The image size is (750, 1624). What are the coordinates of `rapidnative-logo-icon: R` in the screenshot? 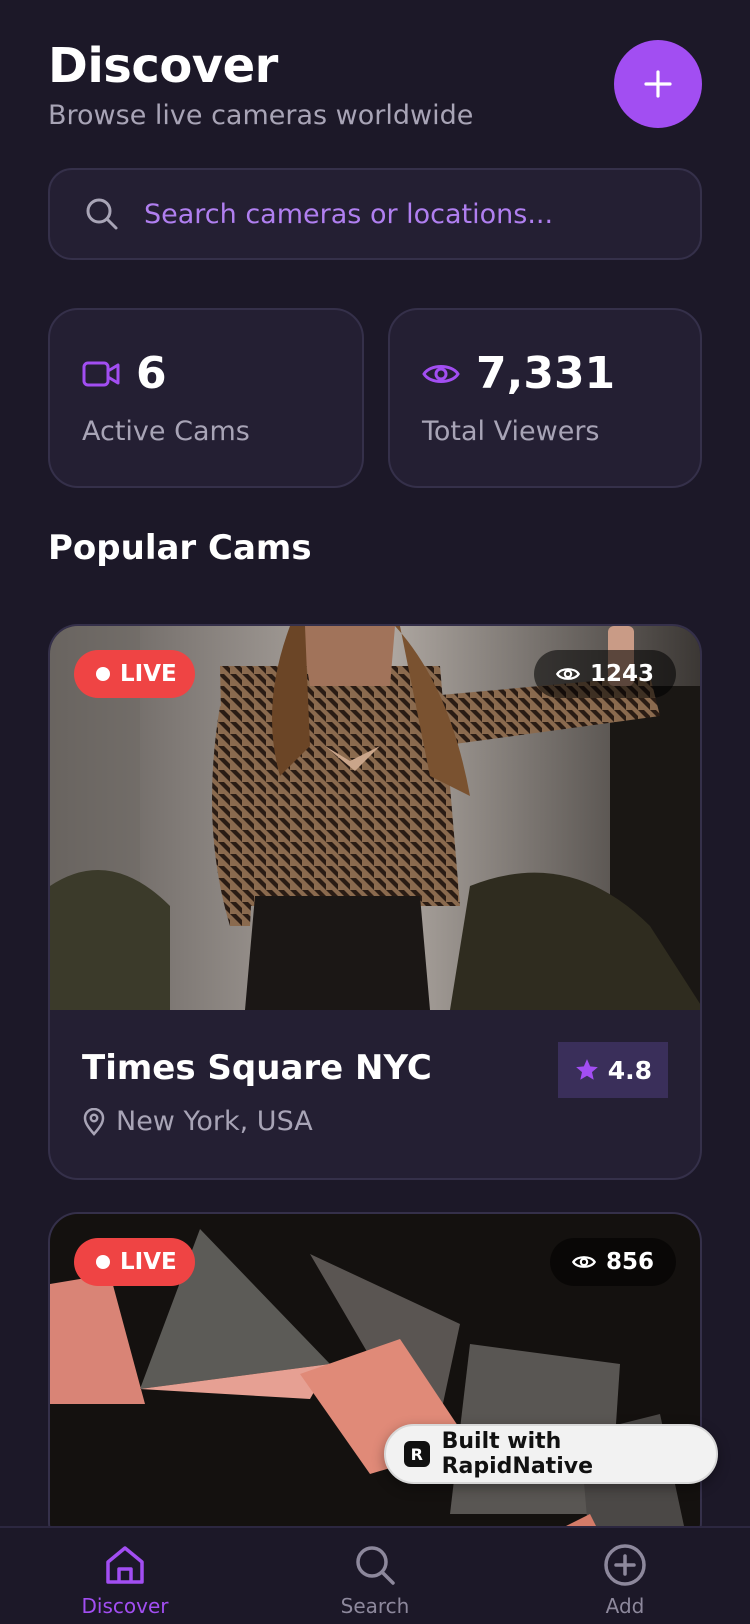 It's located at (417, 1454).